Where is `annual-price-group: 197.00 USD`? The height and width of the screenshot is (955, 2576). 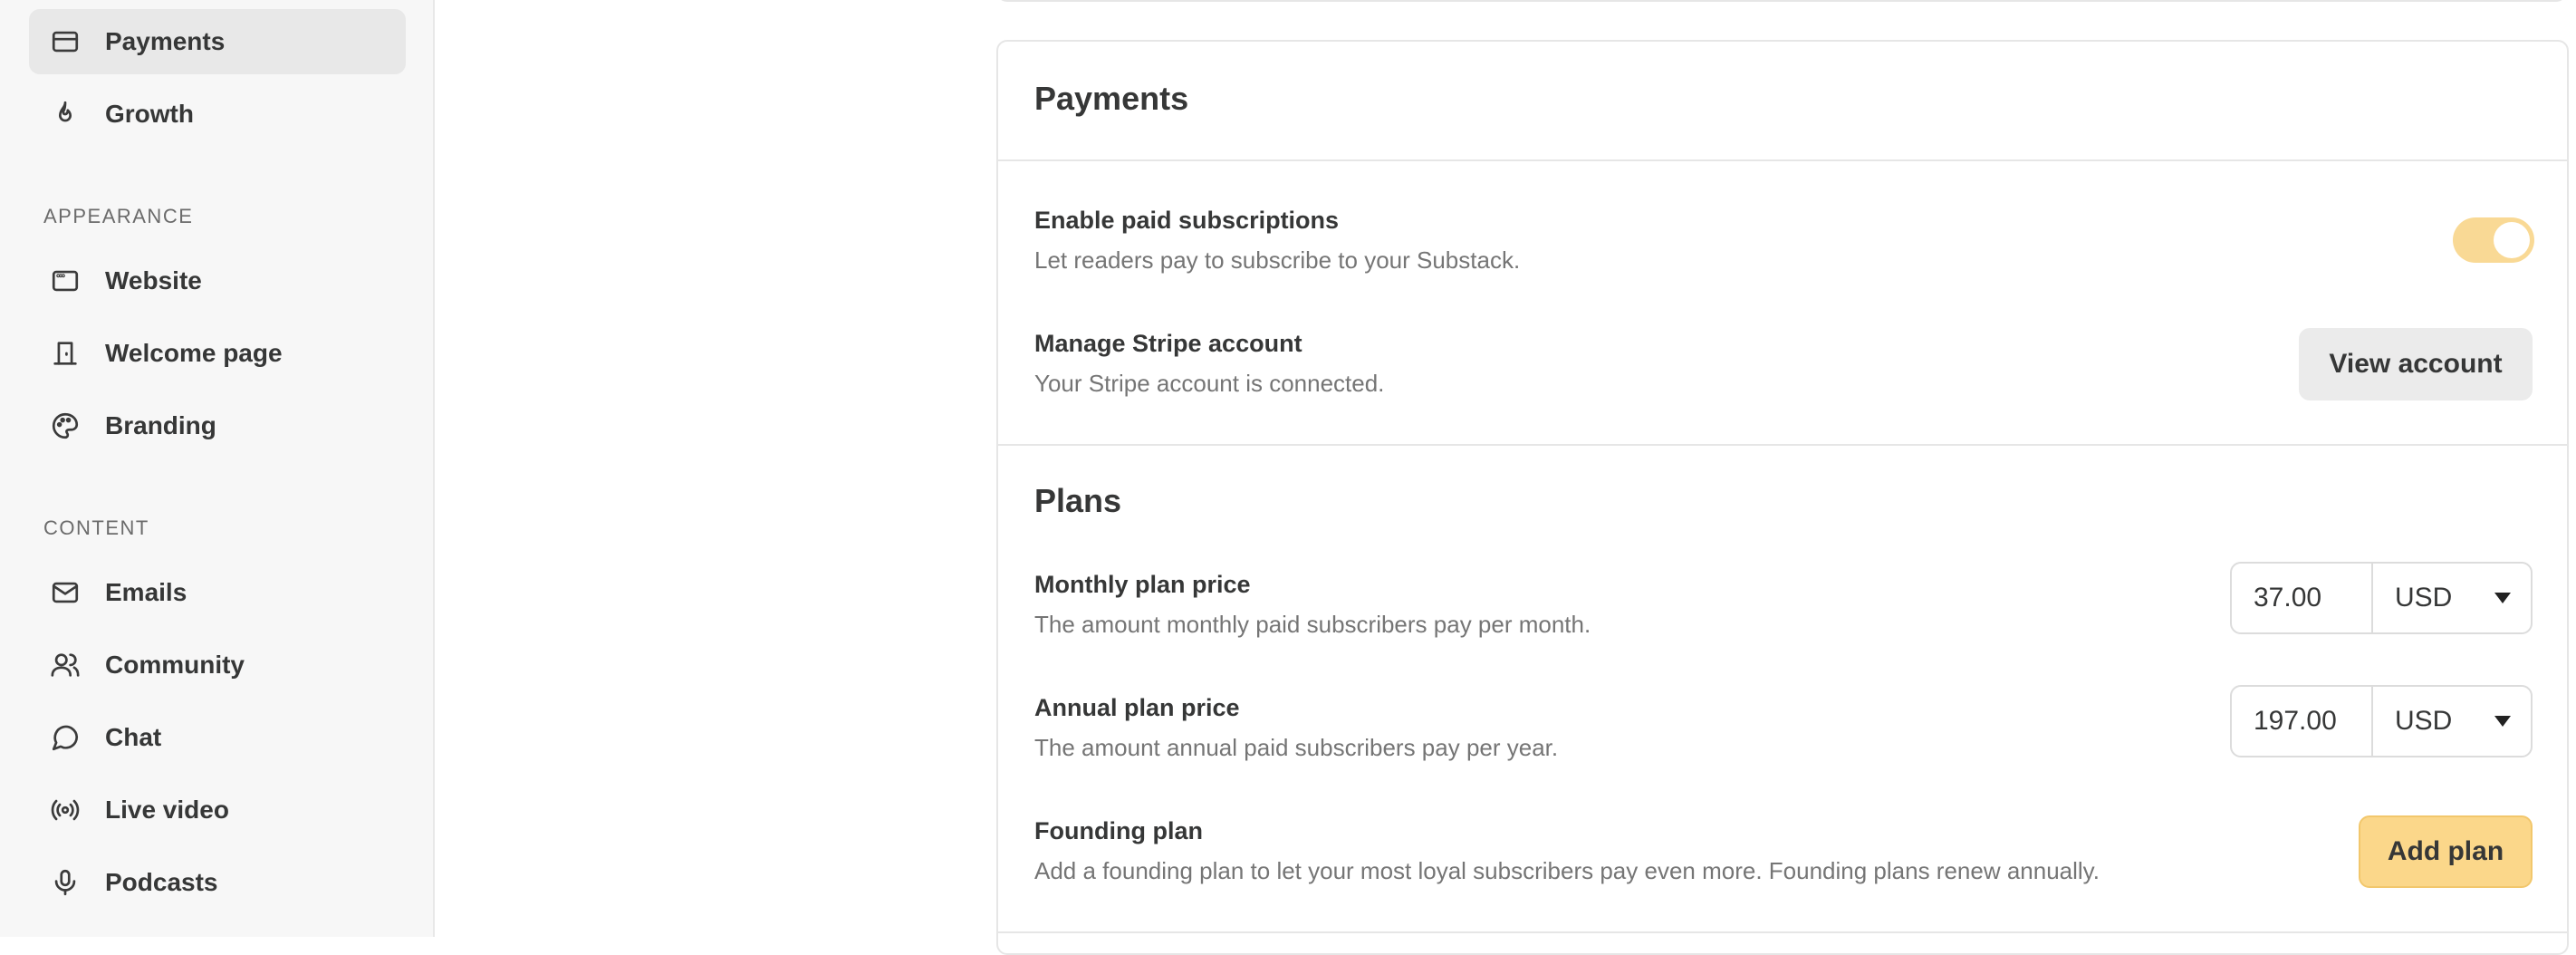 annual-price-group: 197.00 USD is located at coordinates (2381, 721).